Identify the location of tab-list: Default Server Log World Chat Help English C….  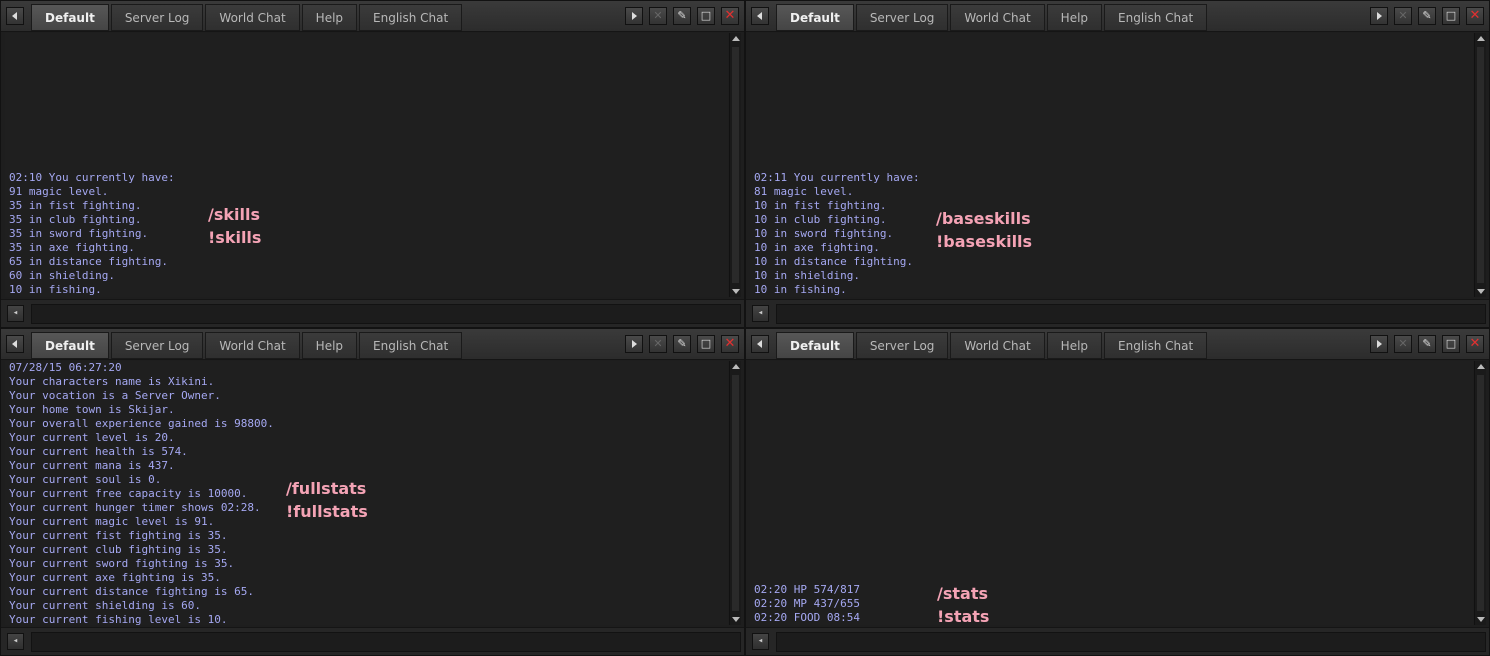
(247, 18).